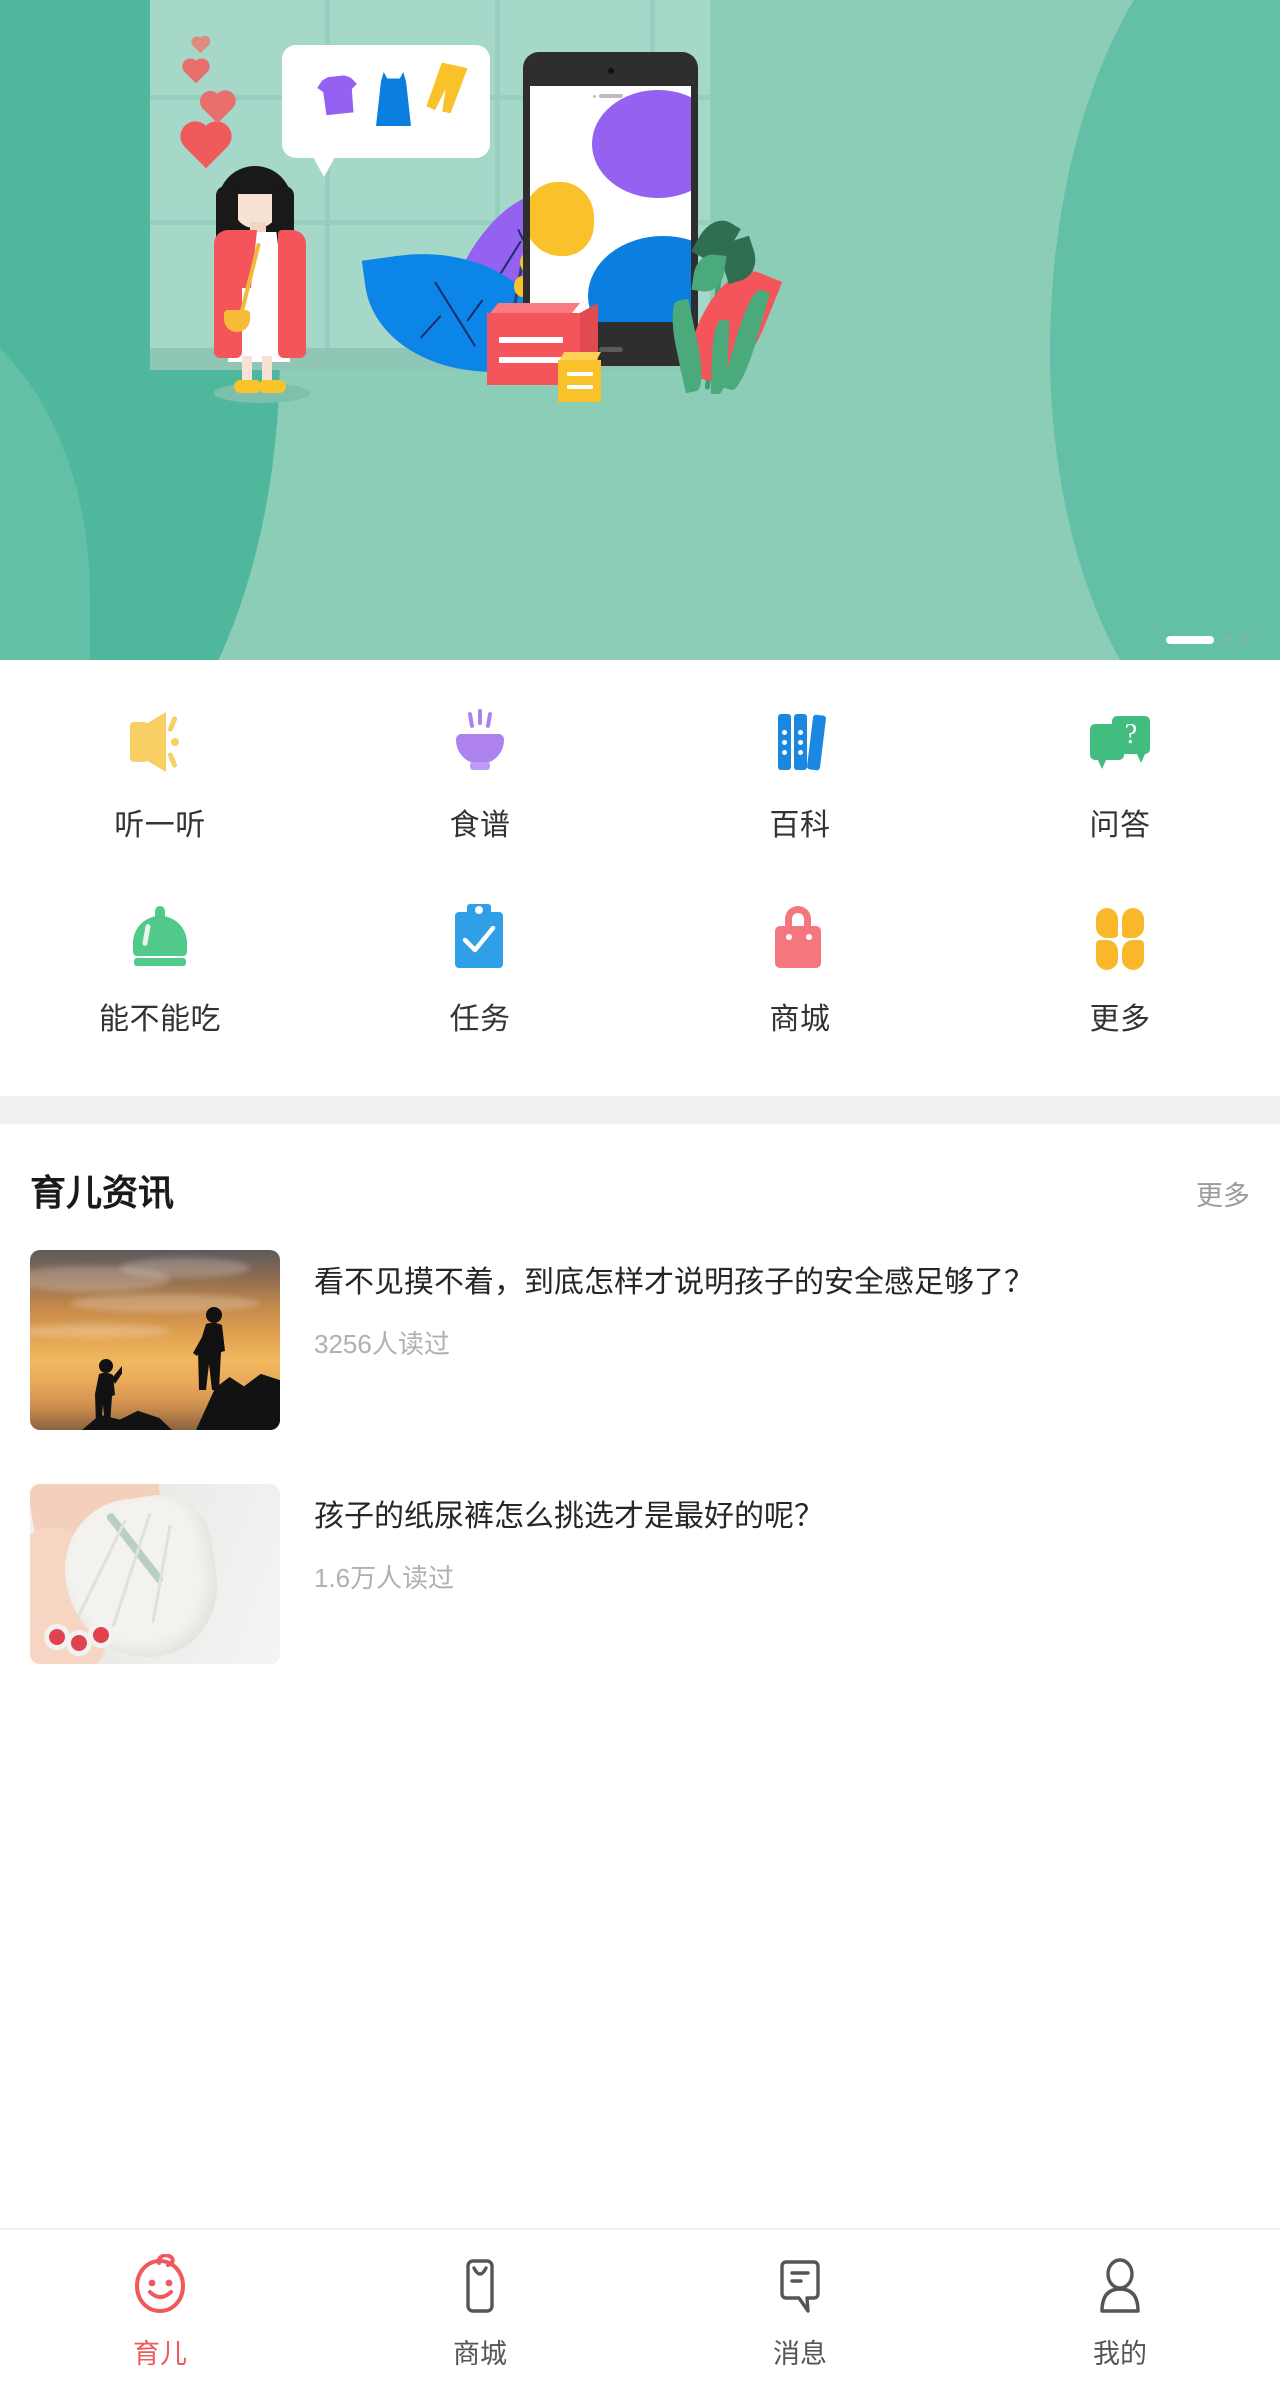  I want to click on quick-link-shop: 商城, so click(800, 969).